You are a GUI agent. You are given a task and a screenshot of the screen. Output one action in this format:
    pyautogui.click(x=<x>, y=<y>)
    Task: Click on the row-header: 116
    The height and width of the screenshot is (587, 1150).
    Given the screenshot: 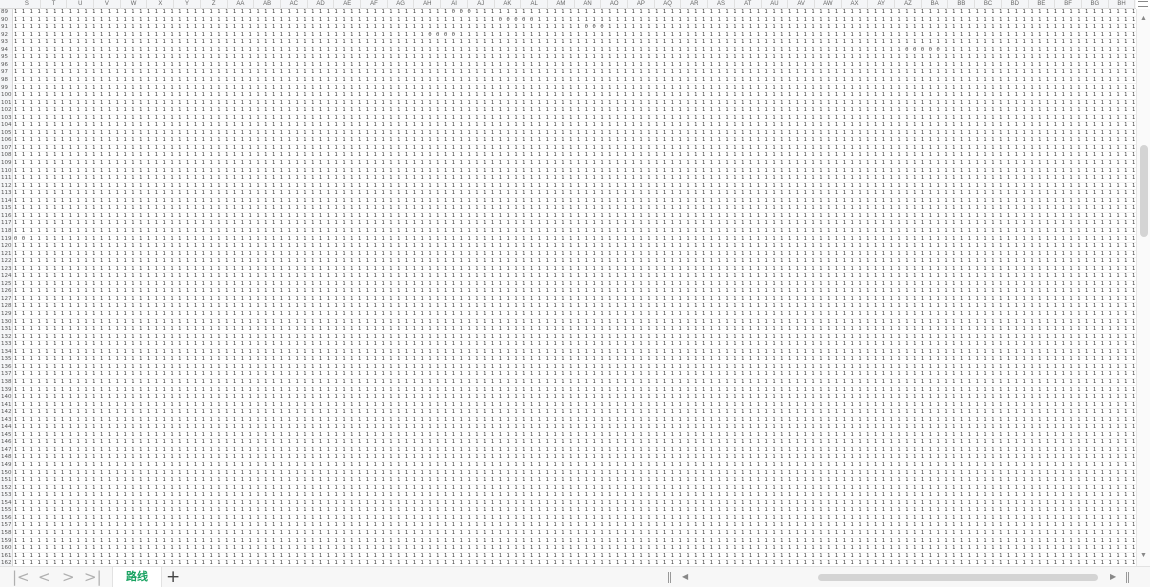 What is the action you would take?
    pyautogui.click(x=6, y=217)
    